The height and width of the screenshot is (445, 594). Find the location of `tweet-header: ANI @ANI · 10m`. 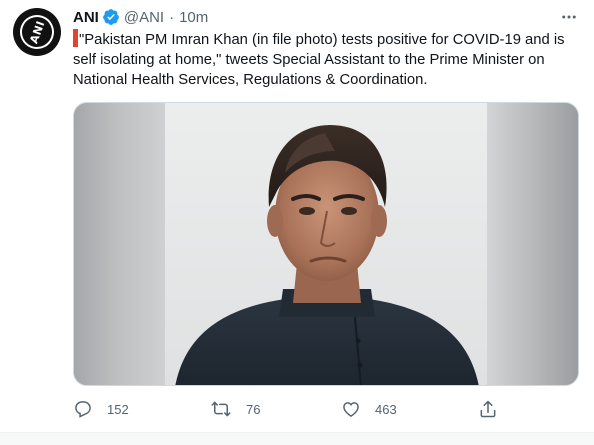

tweet-header: ANI @ANI · 10m is located at coordinates (140, 17).